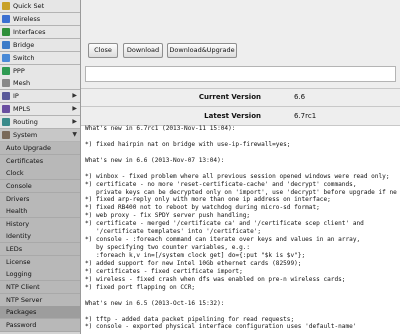 The width and height of the screenshot is (400, 334). I want to click on divider, so click(240, 106).